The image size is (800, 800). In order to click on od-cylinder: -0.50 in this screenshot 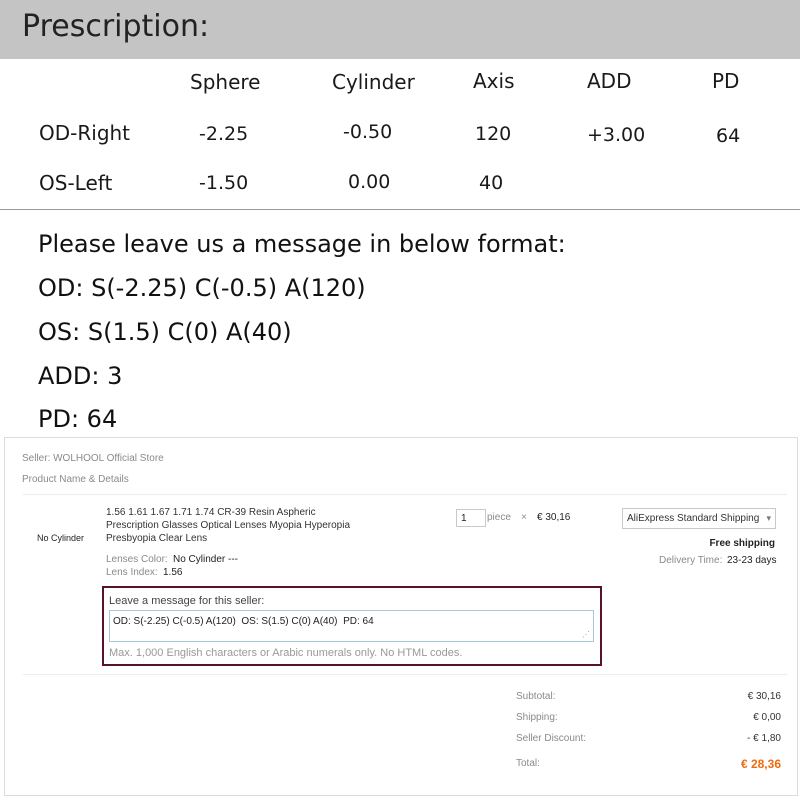, I will do `click(368, 132)`.